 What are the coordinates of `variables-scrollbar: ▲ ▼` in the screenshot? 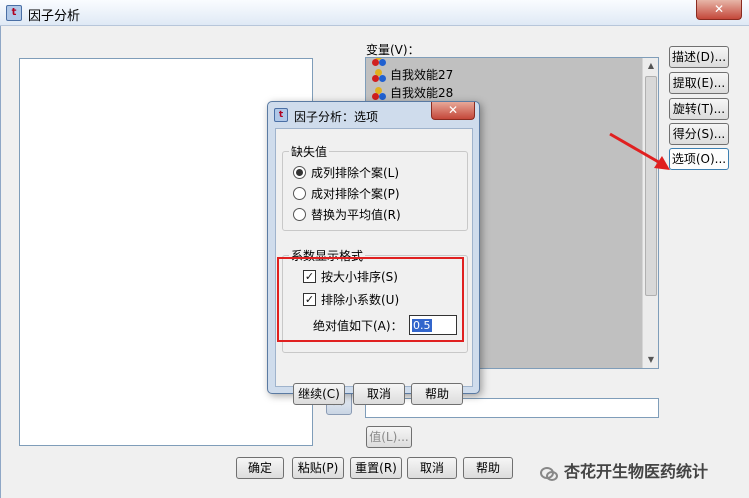 It's located at (650, 213).